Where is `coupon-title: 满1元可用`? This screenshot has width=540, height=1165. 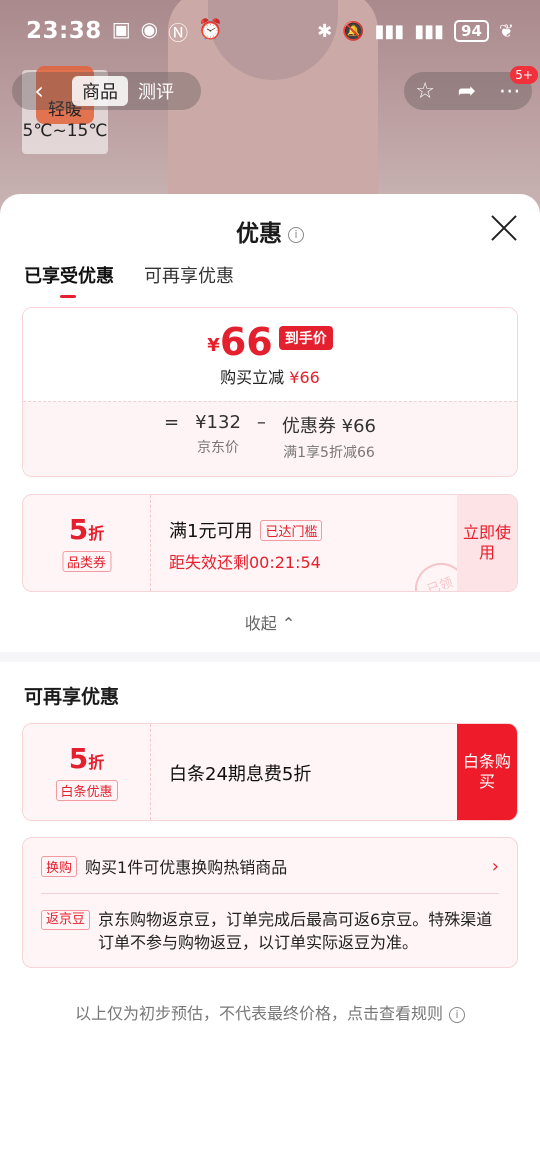 coupon-title: 满1元可用 is located at coordinates (211, 531).